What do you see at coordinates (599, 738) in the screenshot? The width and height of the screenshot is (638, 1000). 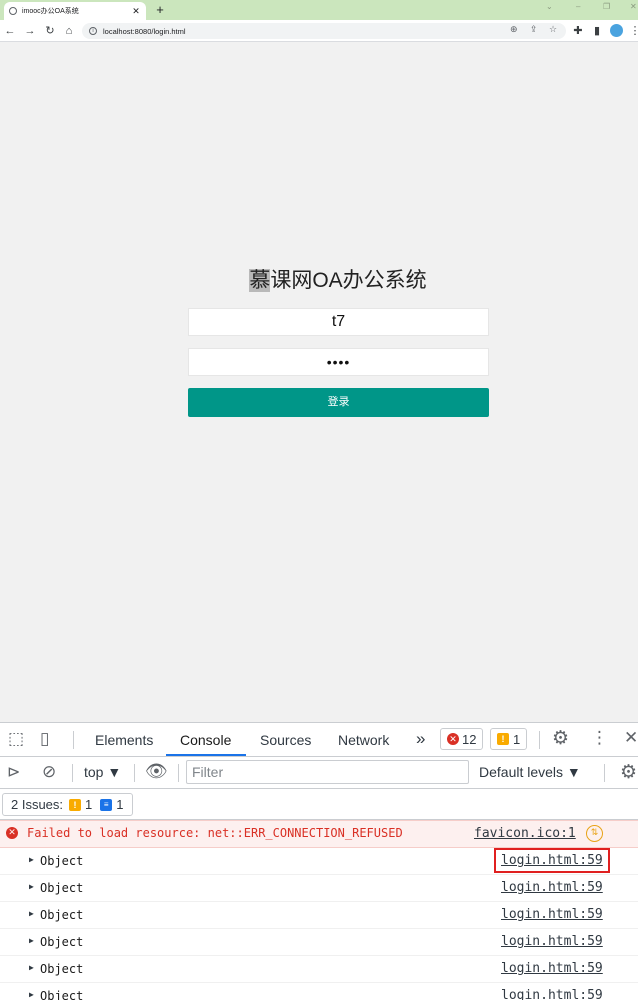 I see `more-options-icon: ⋮` at bounding box center [599, 738].